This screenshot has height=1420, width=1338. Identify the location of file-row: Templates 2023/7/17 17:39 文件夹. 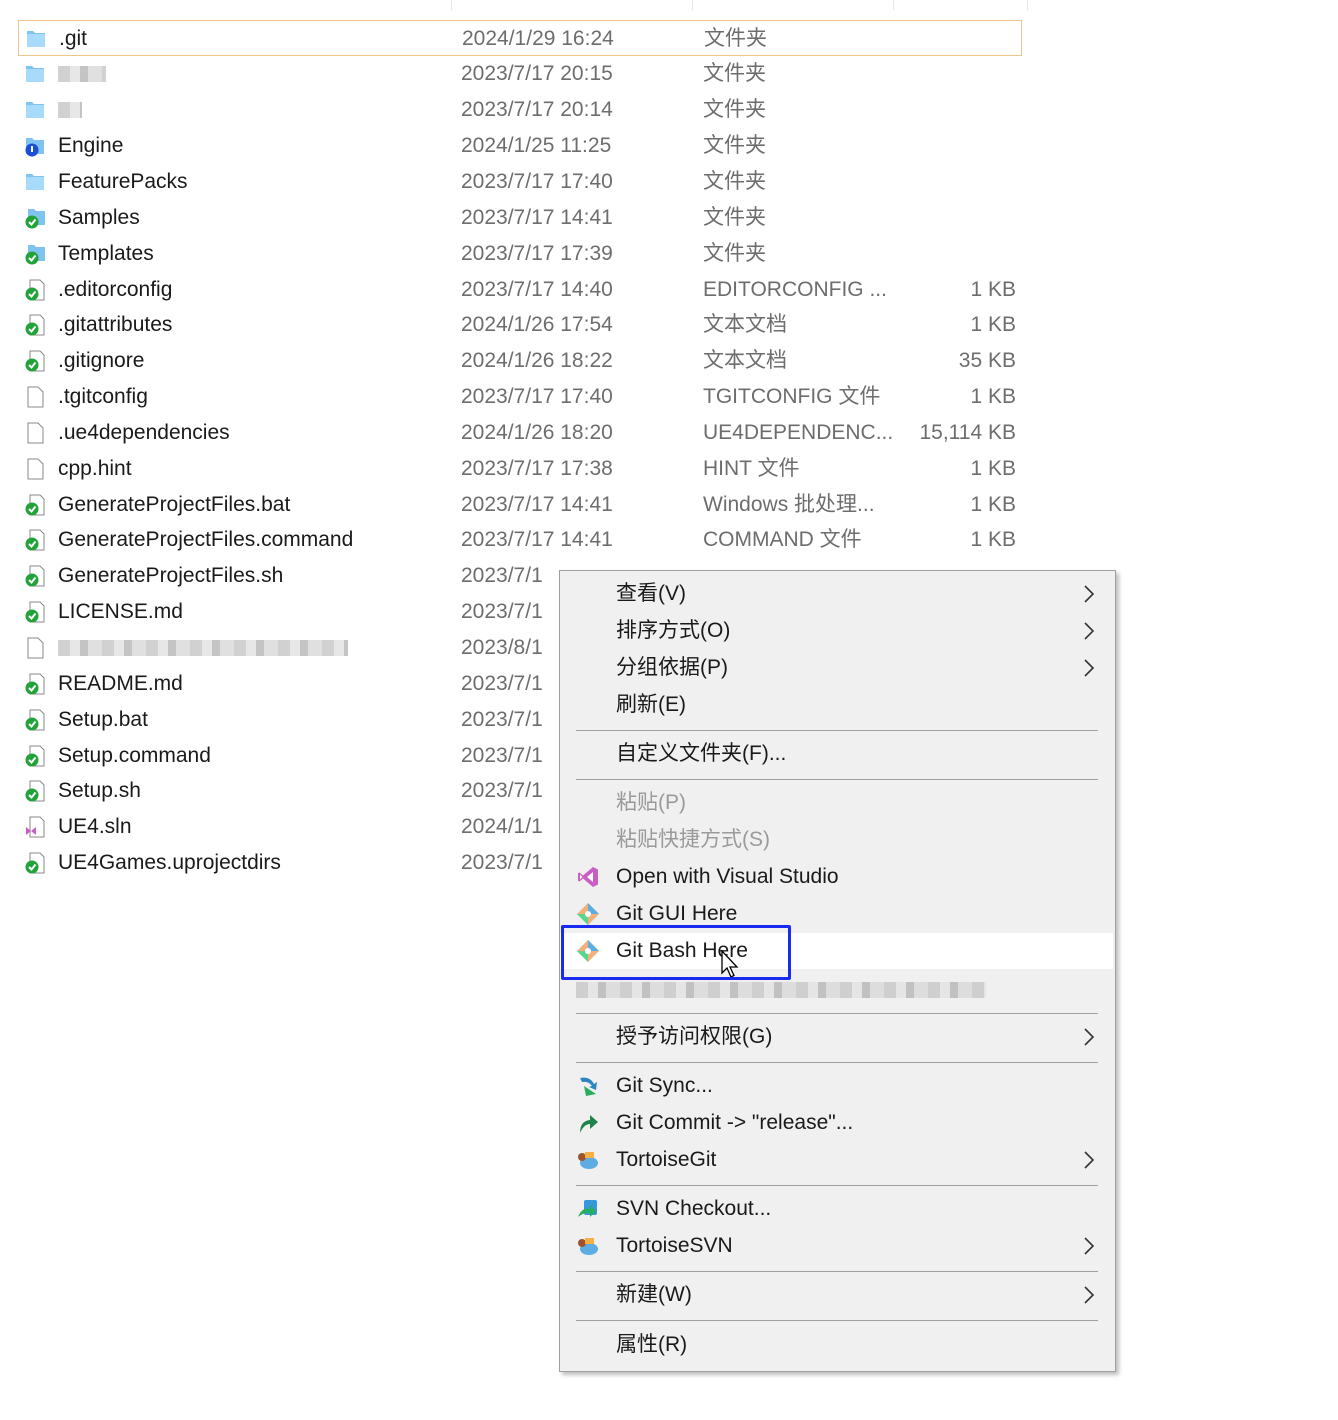
(520, 254).